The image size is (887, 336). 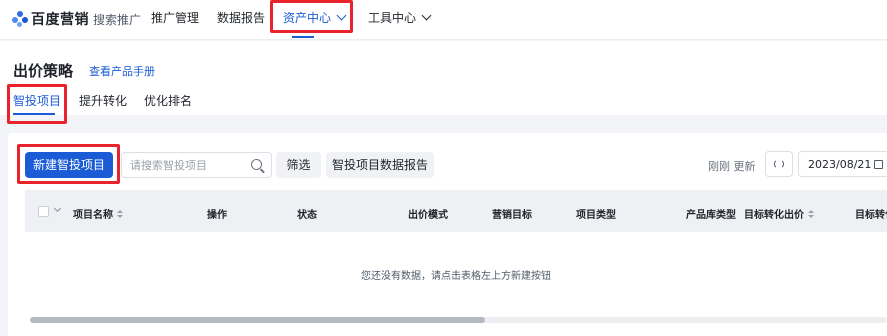 I want to click on horizontal-scrollbar, so click(x=458, y=320).